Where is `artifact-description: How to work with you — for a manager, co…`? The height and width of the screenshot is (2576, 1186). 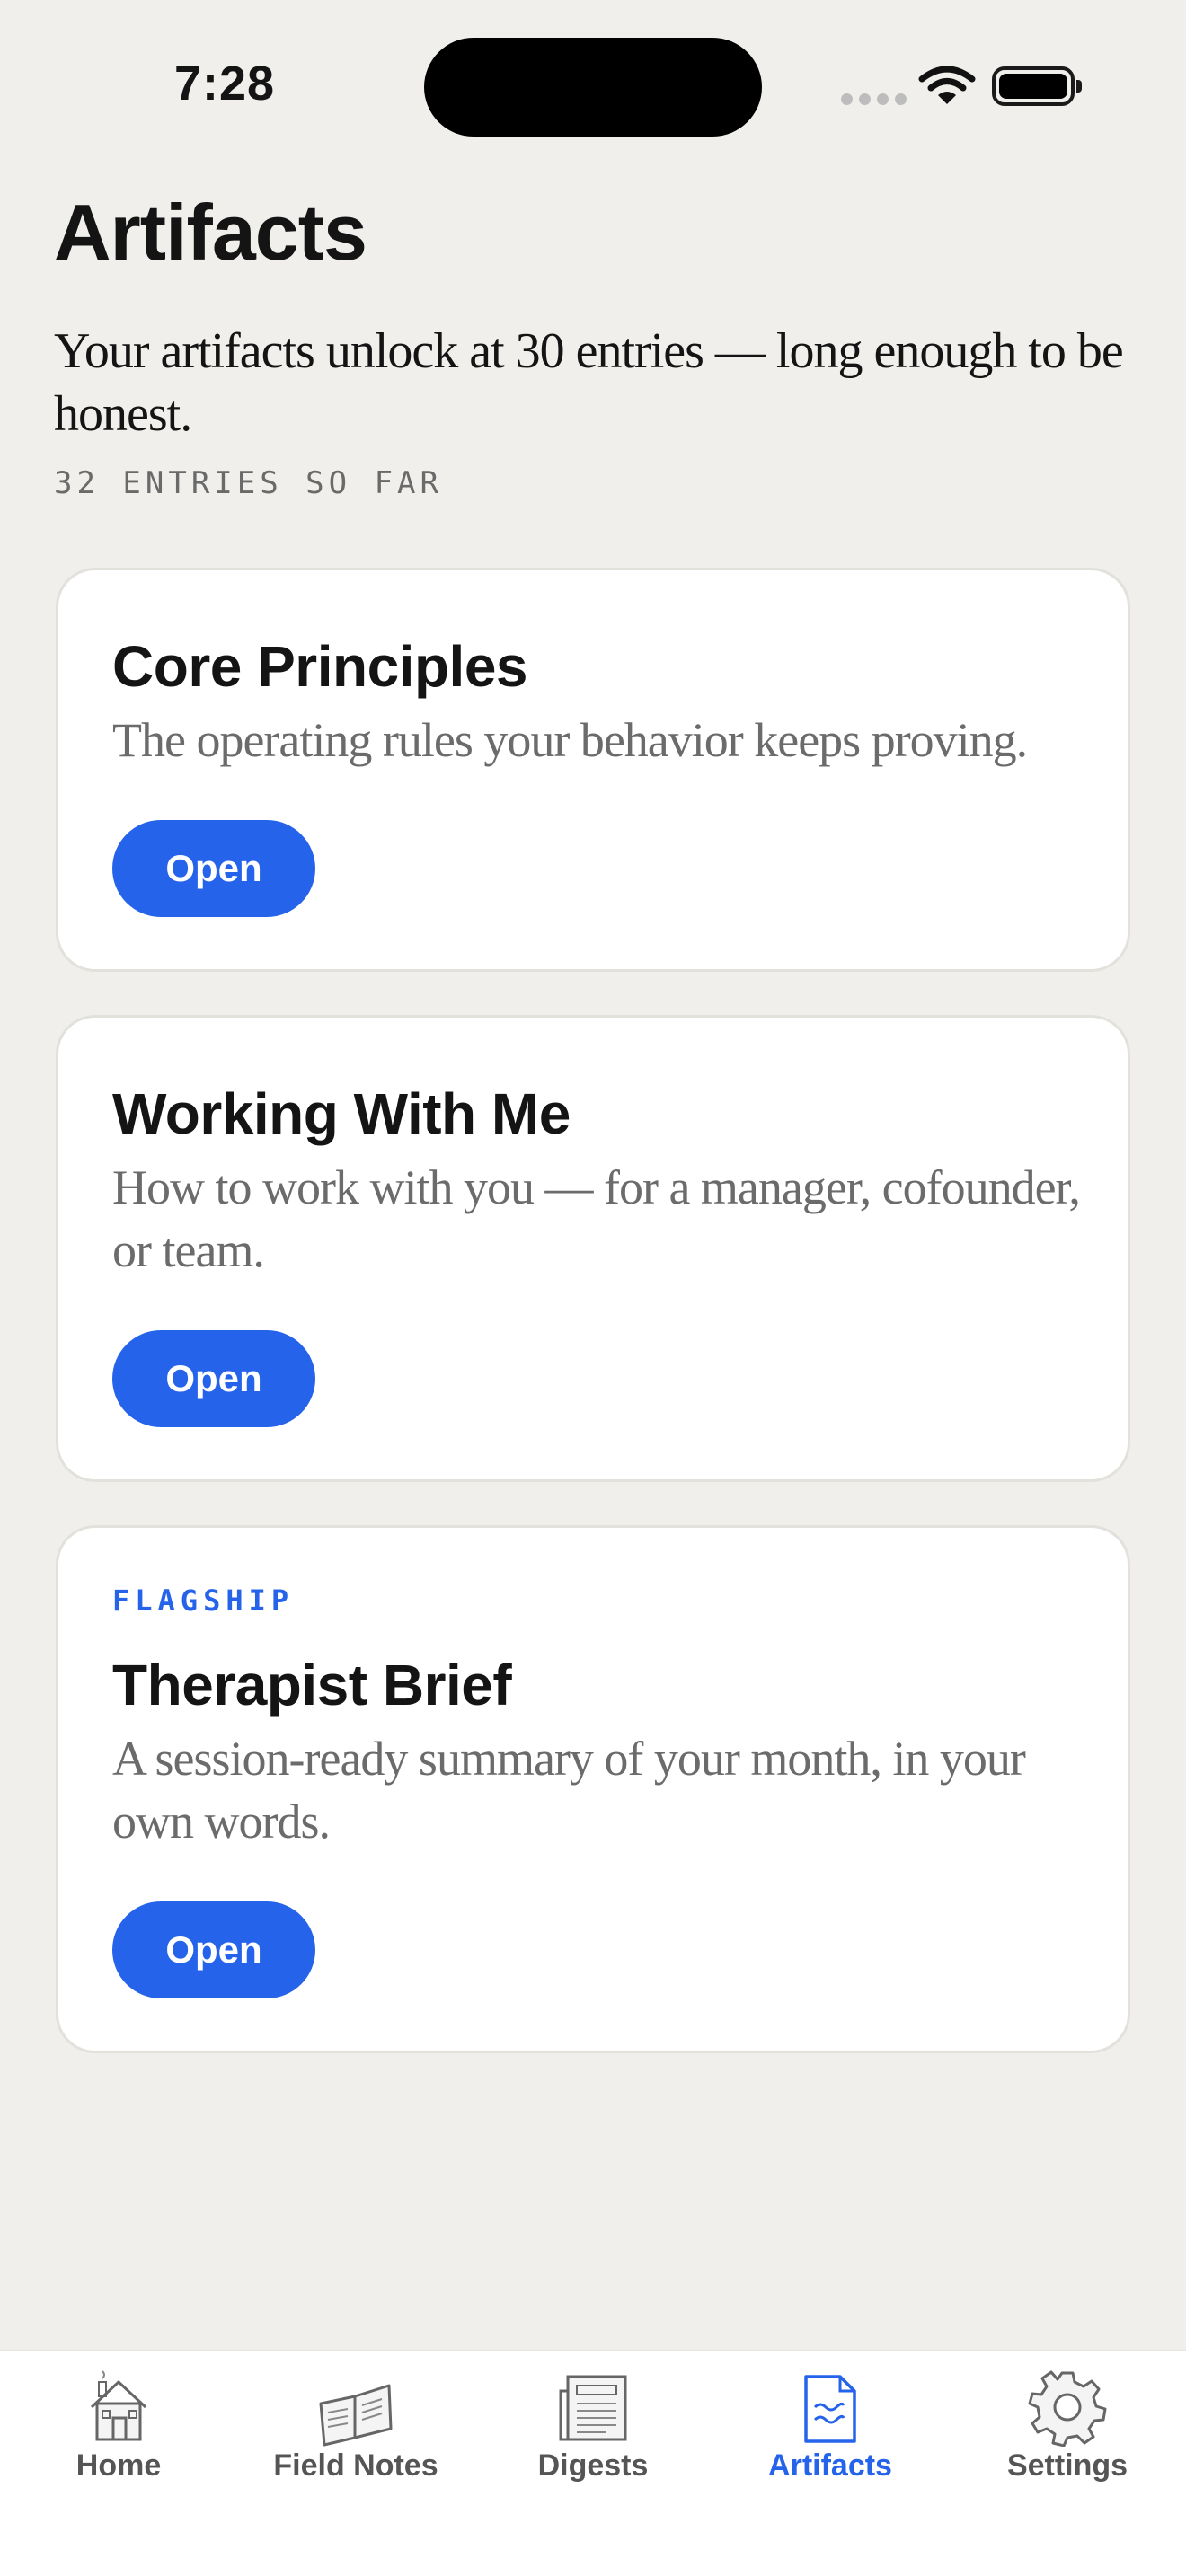
artifact-description: How to work with you — for a manager, co… is located at coordinates (596, 1218).